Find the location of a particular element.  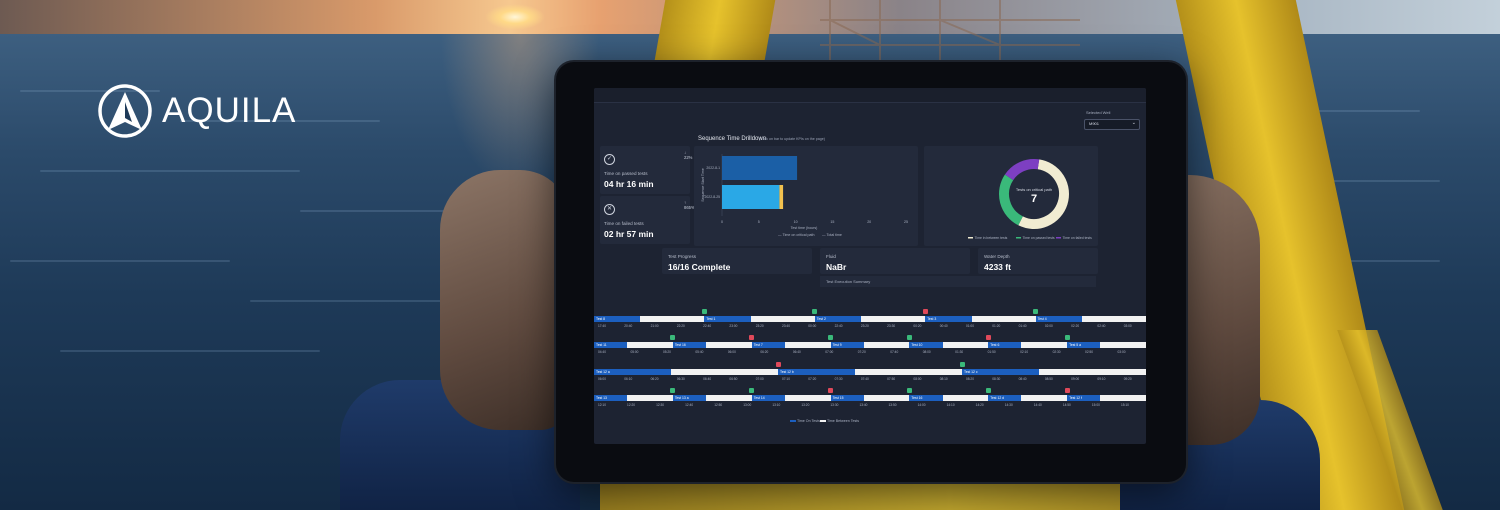

x-tick-label: 5 is located at coordinates (759, 222).